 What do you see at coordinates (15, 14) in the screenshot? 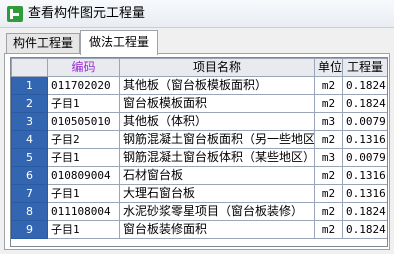
I see `app-grid-icon` at bounding box center [15, 14].